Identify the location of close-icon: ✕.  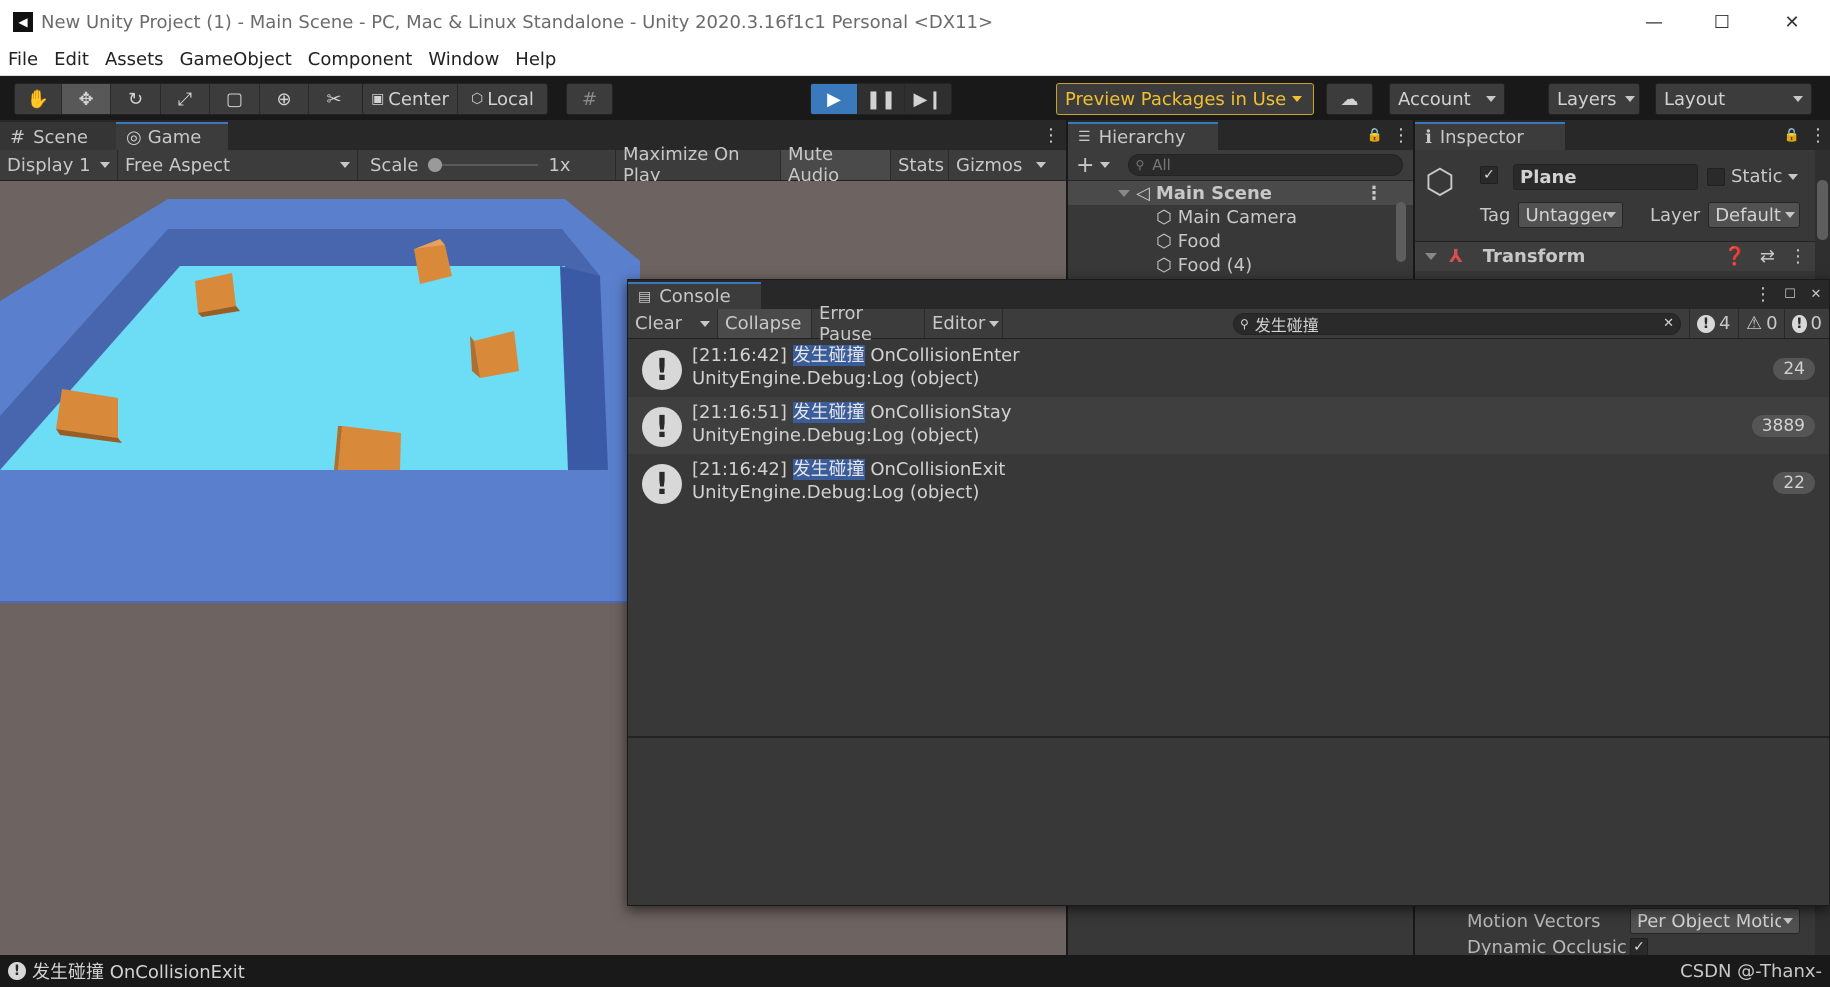
(1816, 295).